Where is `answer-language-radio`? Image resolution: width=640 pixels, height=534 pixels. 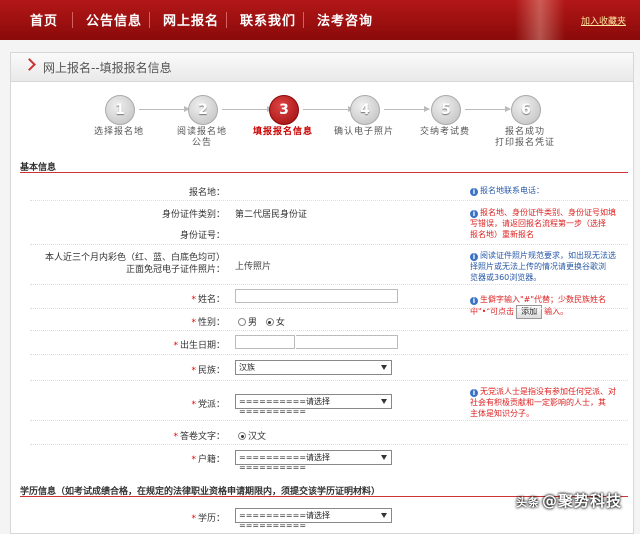 answer-language-radio is located at coordinates (242, 436).